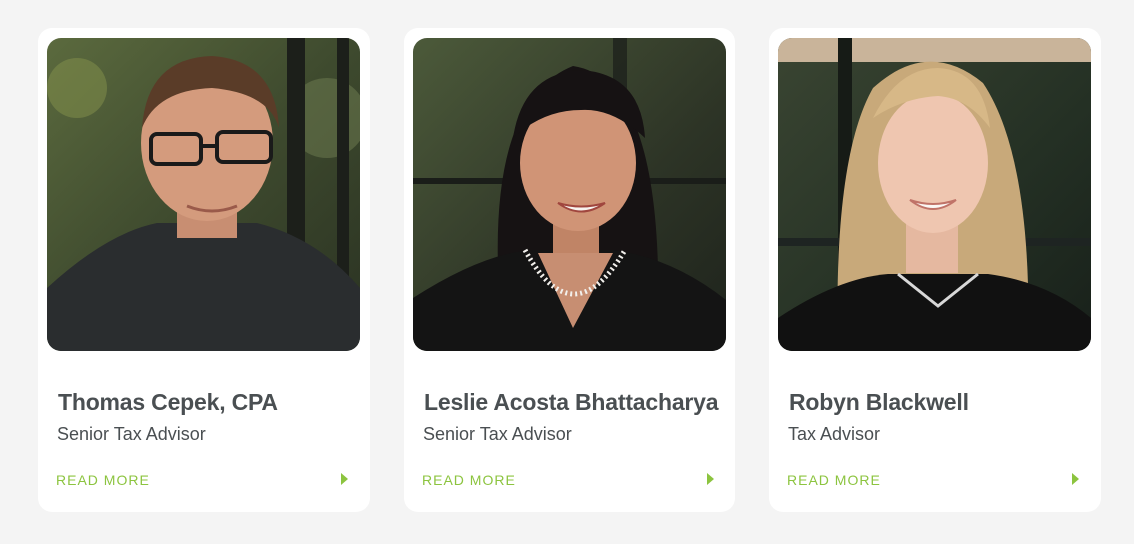 This screenshot has height=544, width=1134. I want to click on member-name: Robyn Blackwell, so click(879, 402).